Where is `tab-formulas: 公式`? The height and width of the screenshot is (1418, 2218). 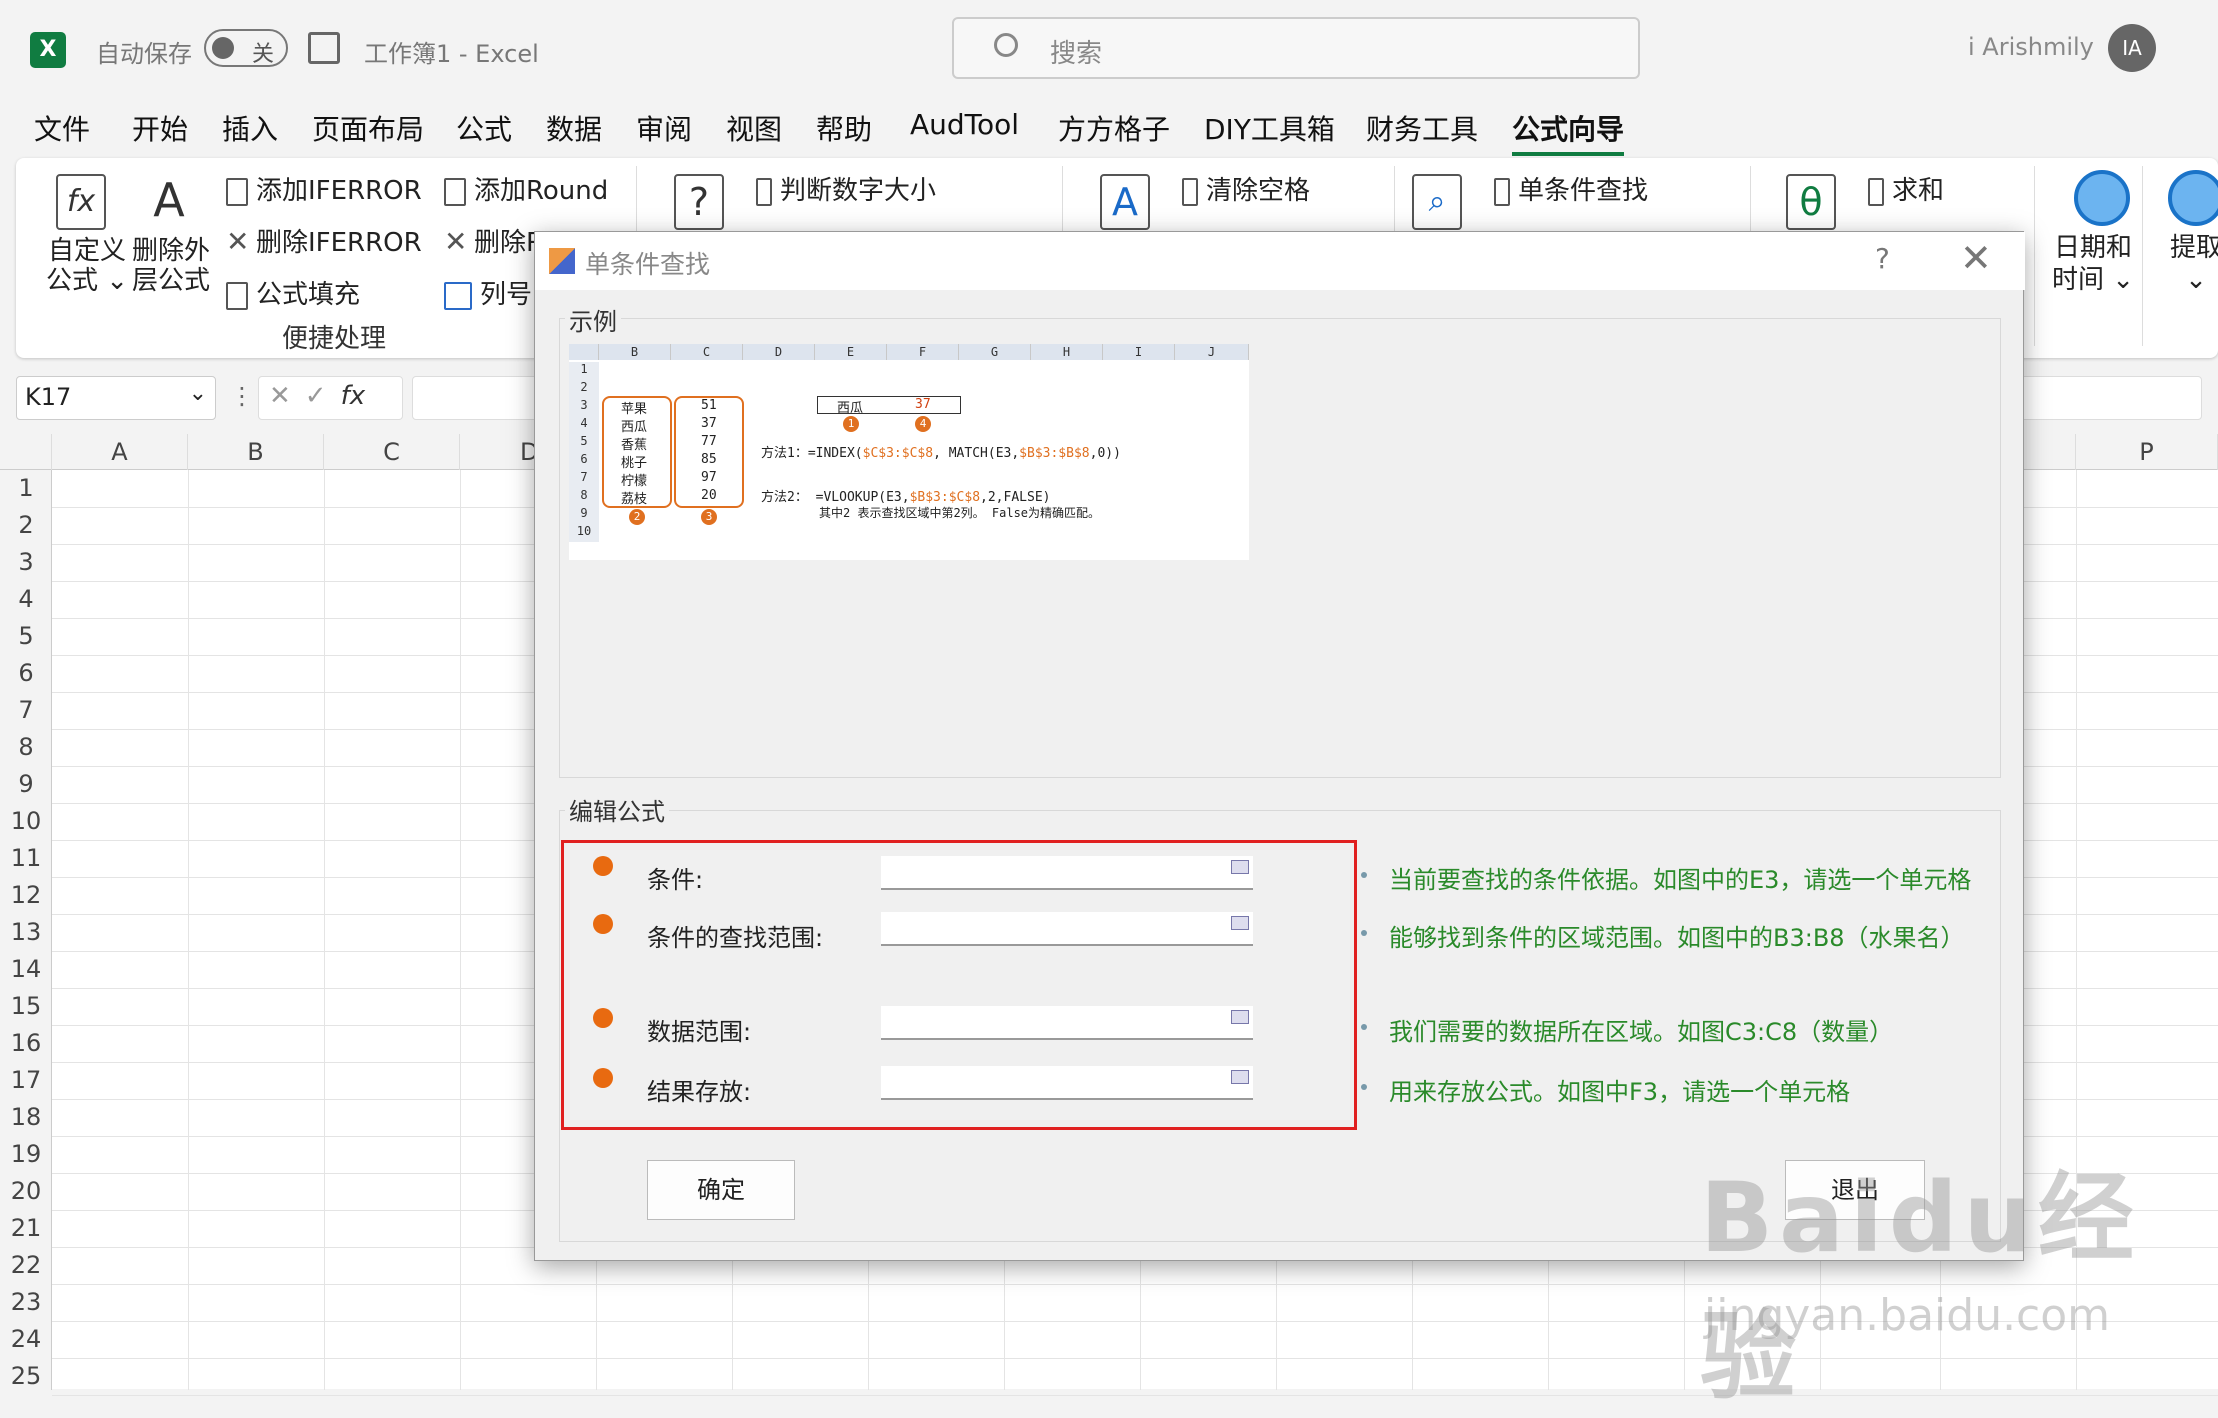 tab-formulas: 公式 is located at coordinates (484, 128).